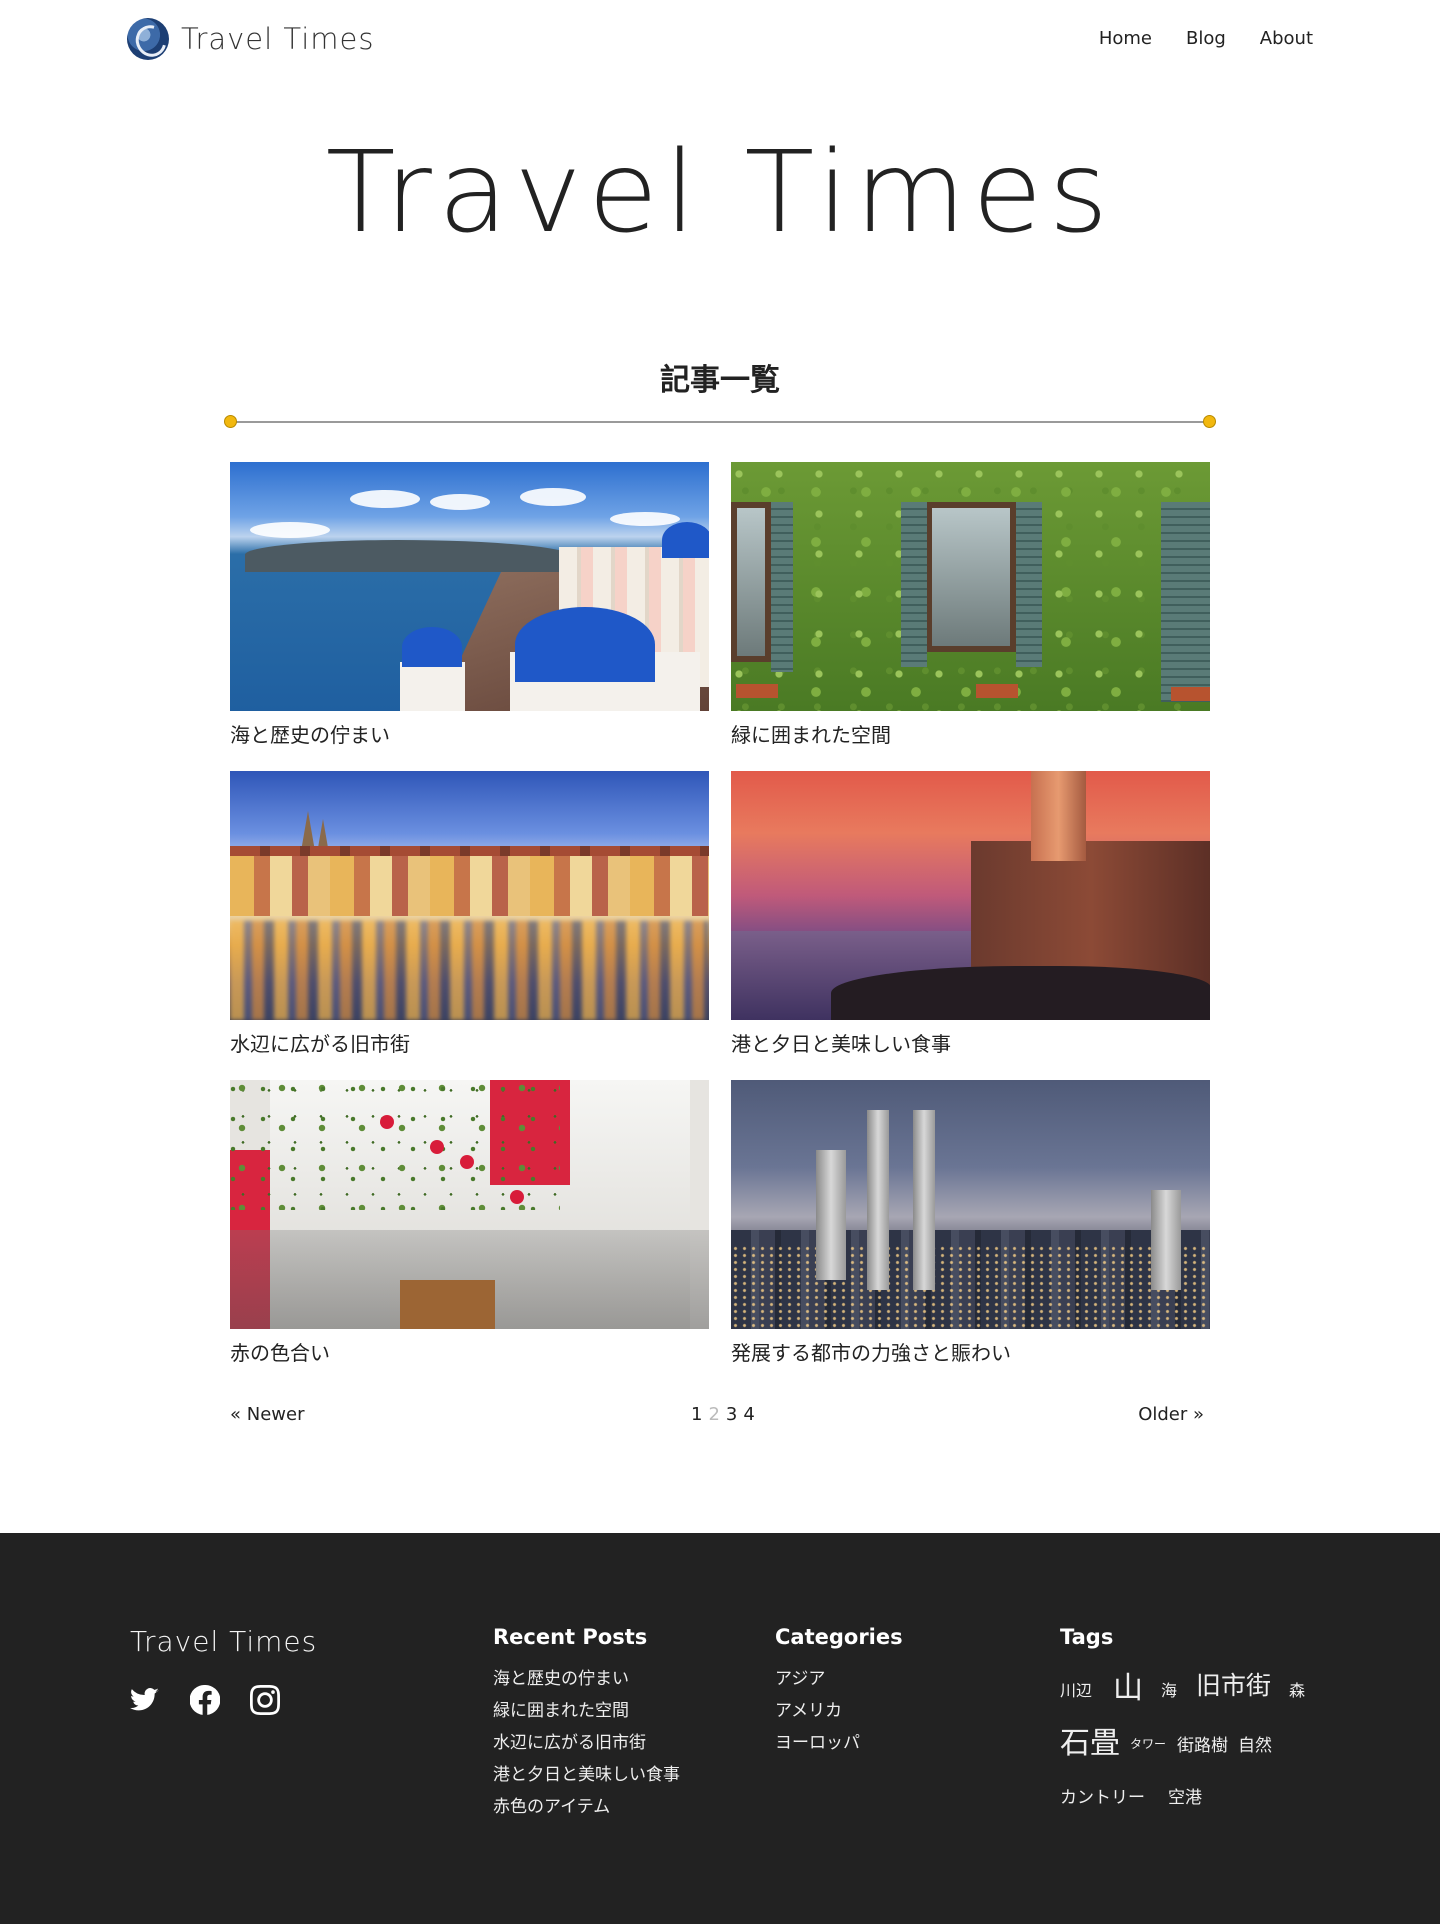 Image resolution: width=1440 pixels, height=1924 pixels. I want to click on site-header: Travel Times Home Blog About, so click(720, 40).